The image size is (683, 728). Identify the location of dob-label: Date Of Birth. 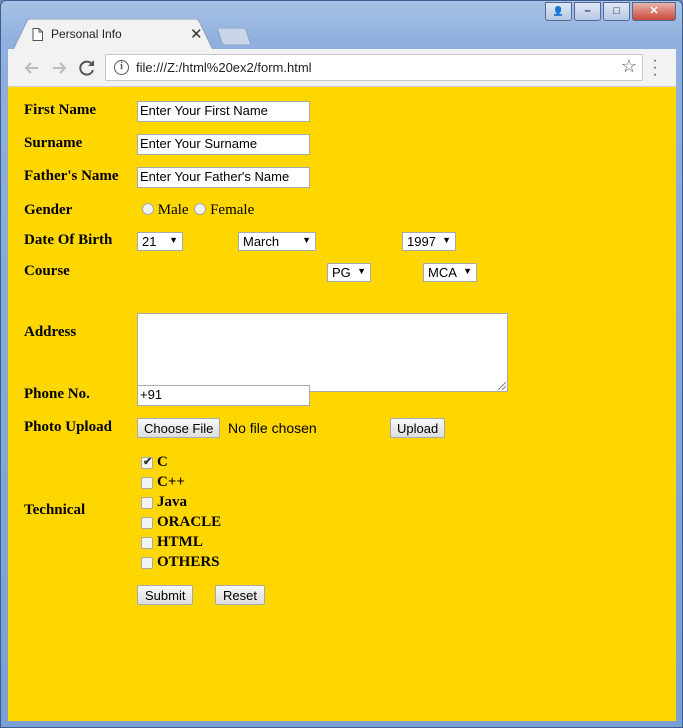
(68, 240).